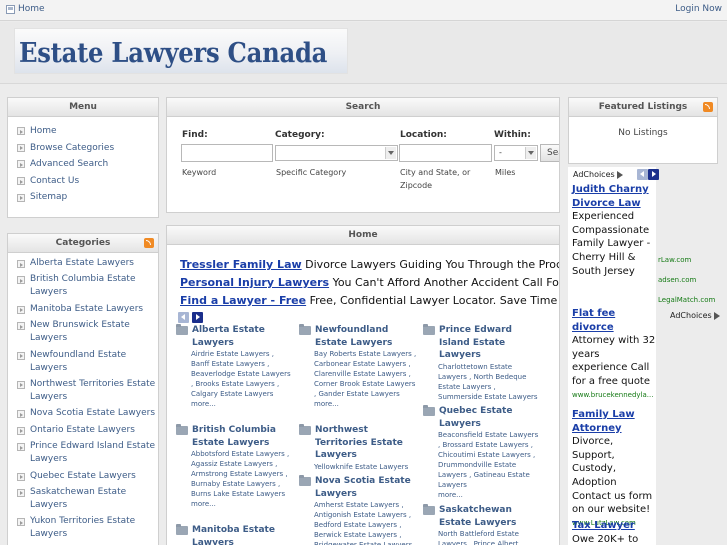 The height and width of the screenshot is (545, 727). Describe the element at coordinates (181, 51) in the screenshot. I see `site-logo: Estate Lawyers Canada` at that location.